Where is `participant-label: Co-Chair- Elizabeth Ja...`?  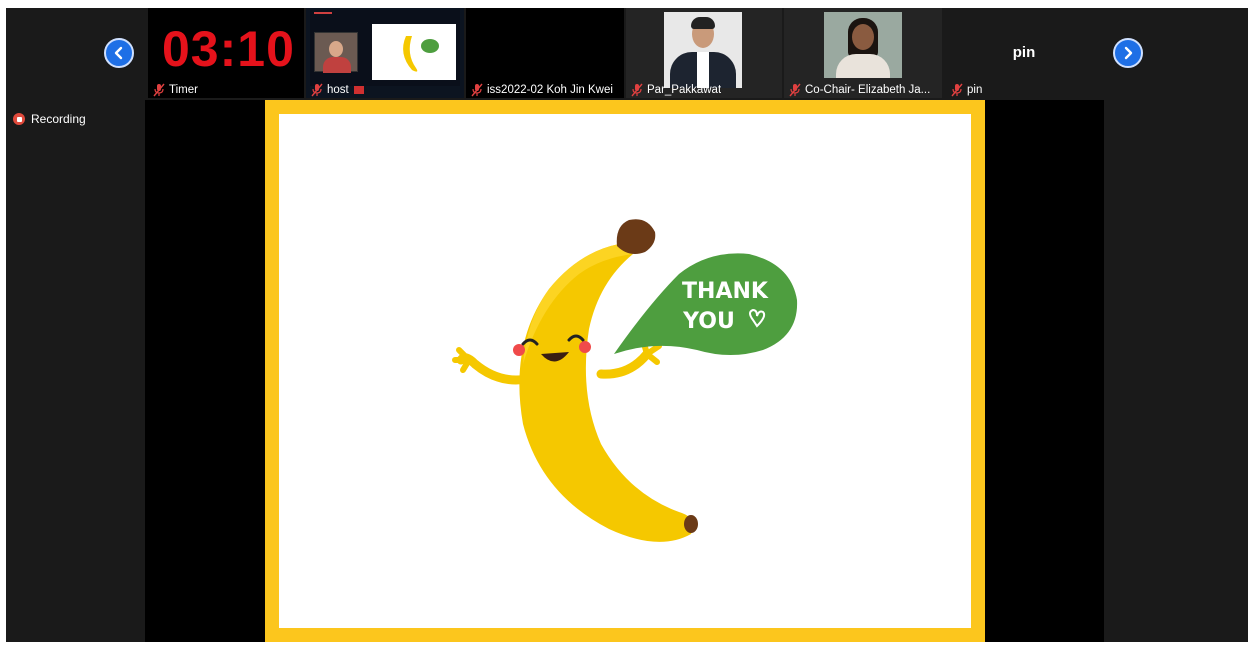 participant-label: Co-Chair- Elizabeth Ja... is located at coordinates (859, 90).